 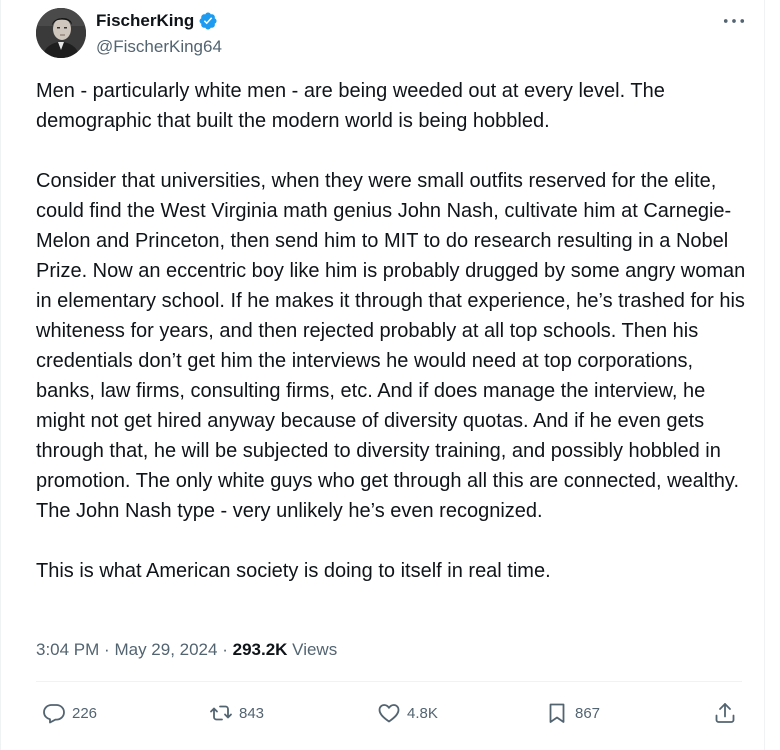 I want to click on repost-count: 843, so click(x=252, y=713).